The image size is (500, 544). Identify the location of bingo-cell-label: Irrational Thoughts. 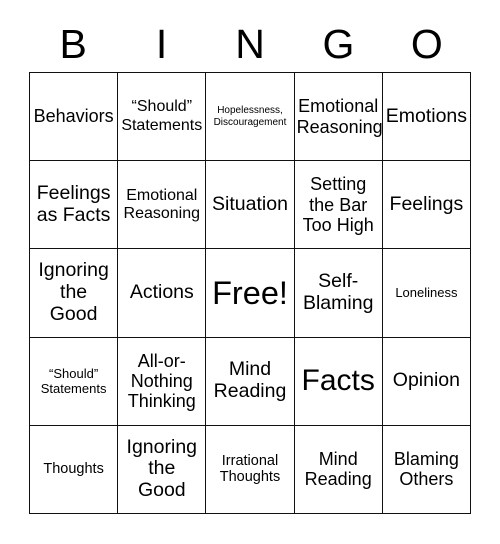
(250, 469).